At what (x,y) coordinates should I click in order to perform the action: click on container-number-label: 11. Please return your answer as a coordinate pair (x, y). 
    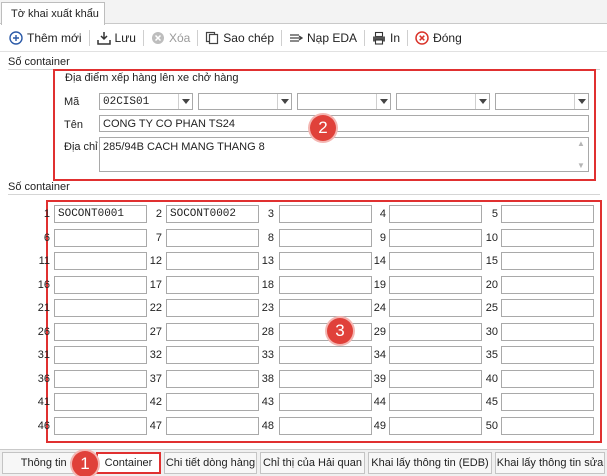
    Looking at the image, I should click on (44, 261).